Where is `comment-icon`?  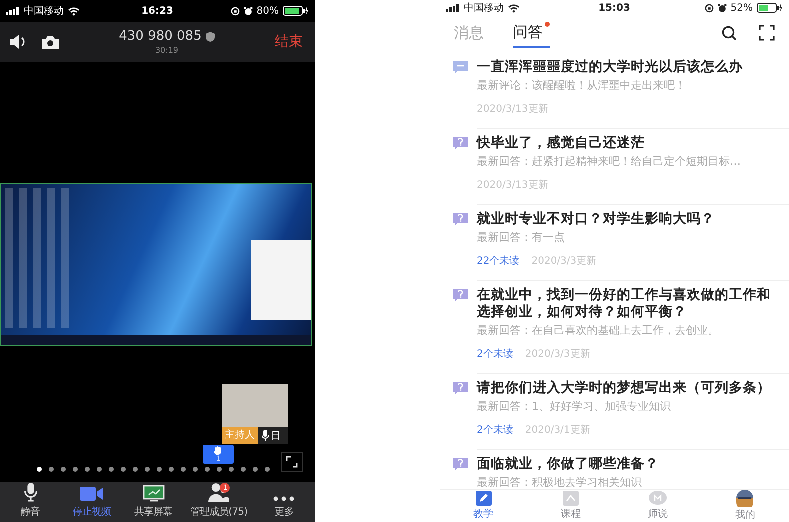
comment-icon is located at coordinates (460, 67).